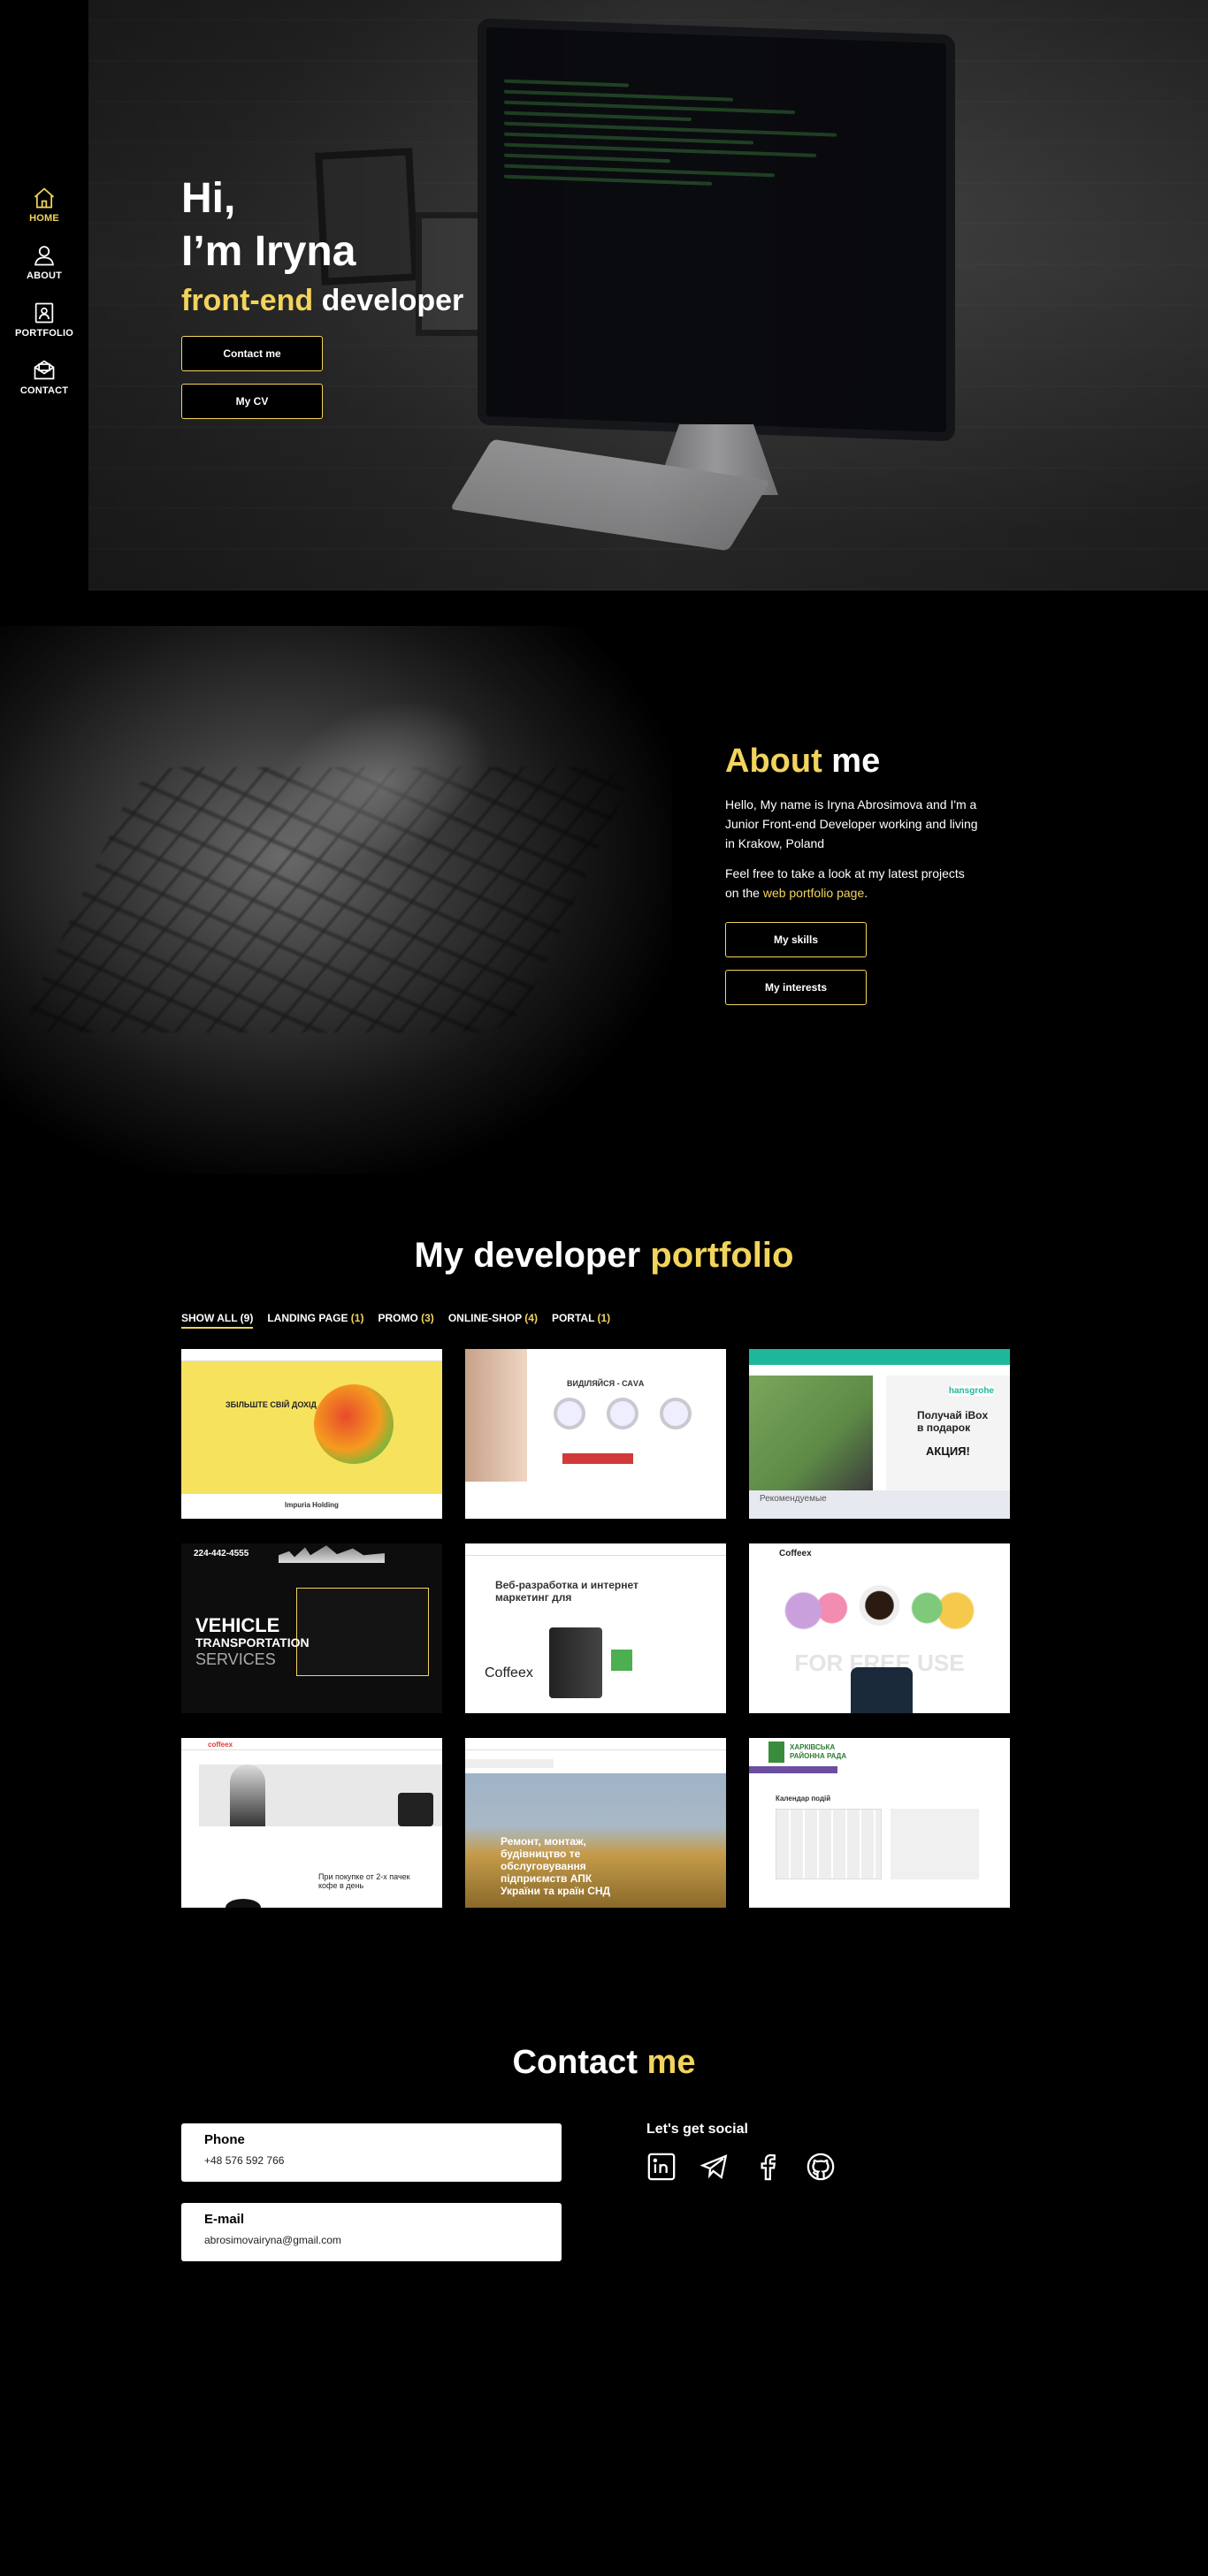 The height and width of the screenshot is (2576, 1208). Describe the element at coordinates (741, 2167) in the screenshot. I see `social-icons` at that location.